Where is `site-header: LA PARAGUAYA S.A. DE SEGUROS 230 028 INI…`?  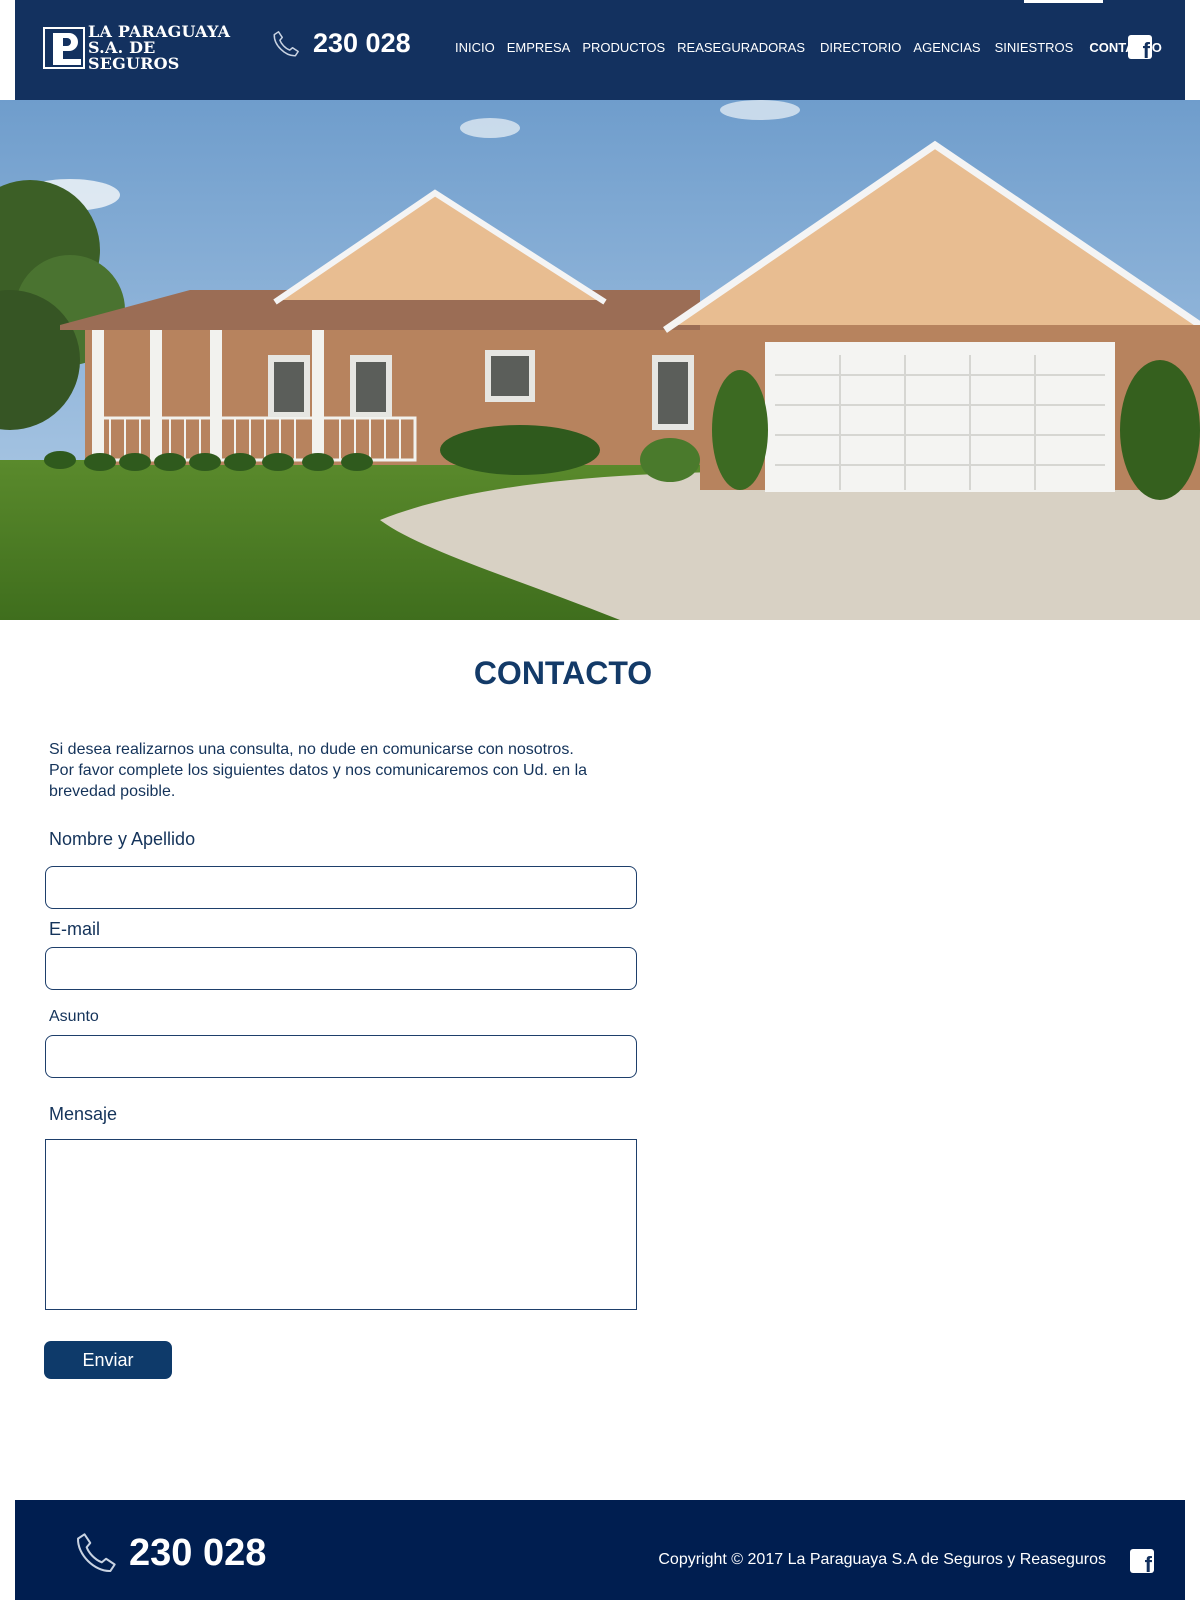 site-header: LA PARAGUAYA S.A. DE SEGUROS 230 028 INI… is located at coordinates (600, 50).